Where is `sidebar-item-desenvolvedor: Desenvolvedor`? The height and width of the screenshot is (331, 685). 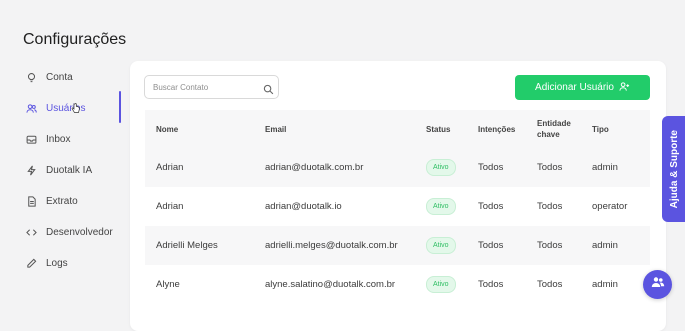 sidebar-item-desenvolvedor: Desenvolvedor is located at coordinates (74, 232).